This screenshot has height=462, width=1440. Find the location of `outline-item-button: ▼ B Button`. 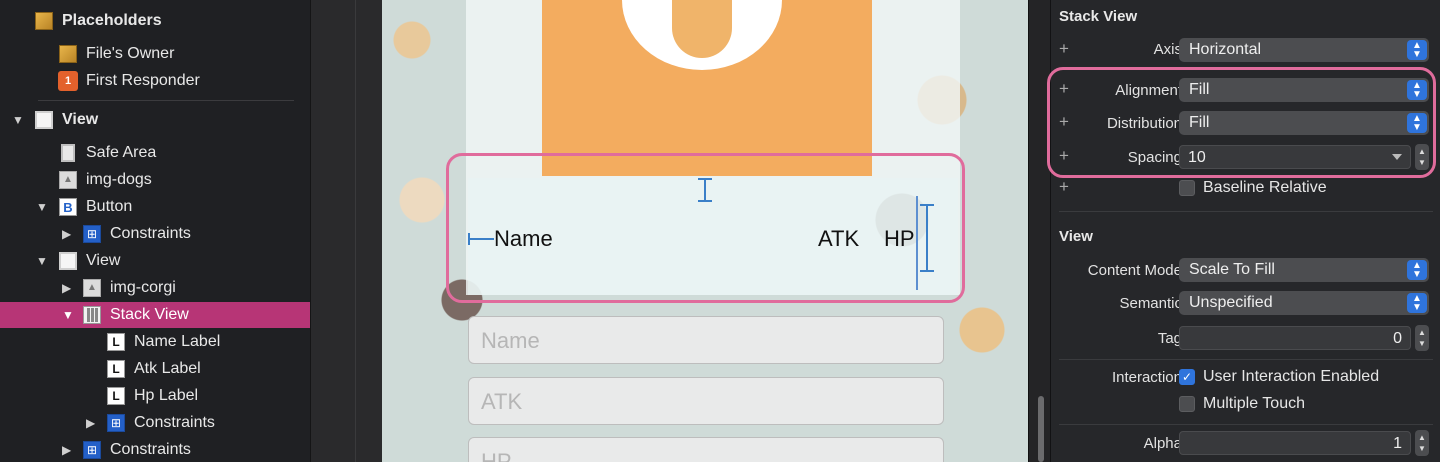

outline-item-button: ▼ B Button is located at coordinates (155, 207).